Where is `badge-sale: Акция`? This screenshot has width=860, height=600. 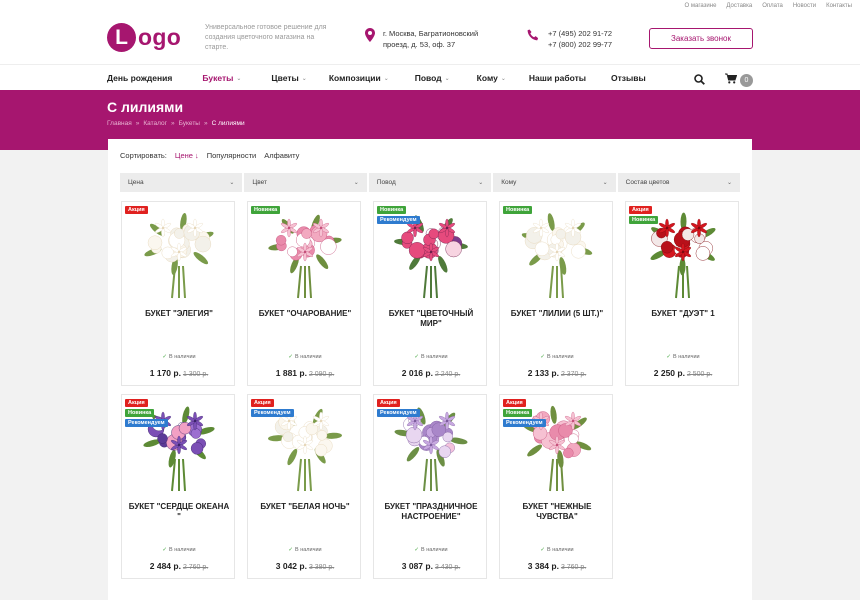
badge-sale: Акция is located at coordinates (136, 210).